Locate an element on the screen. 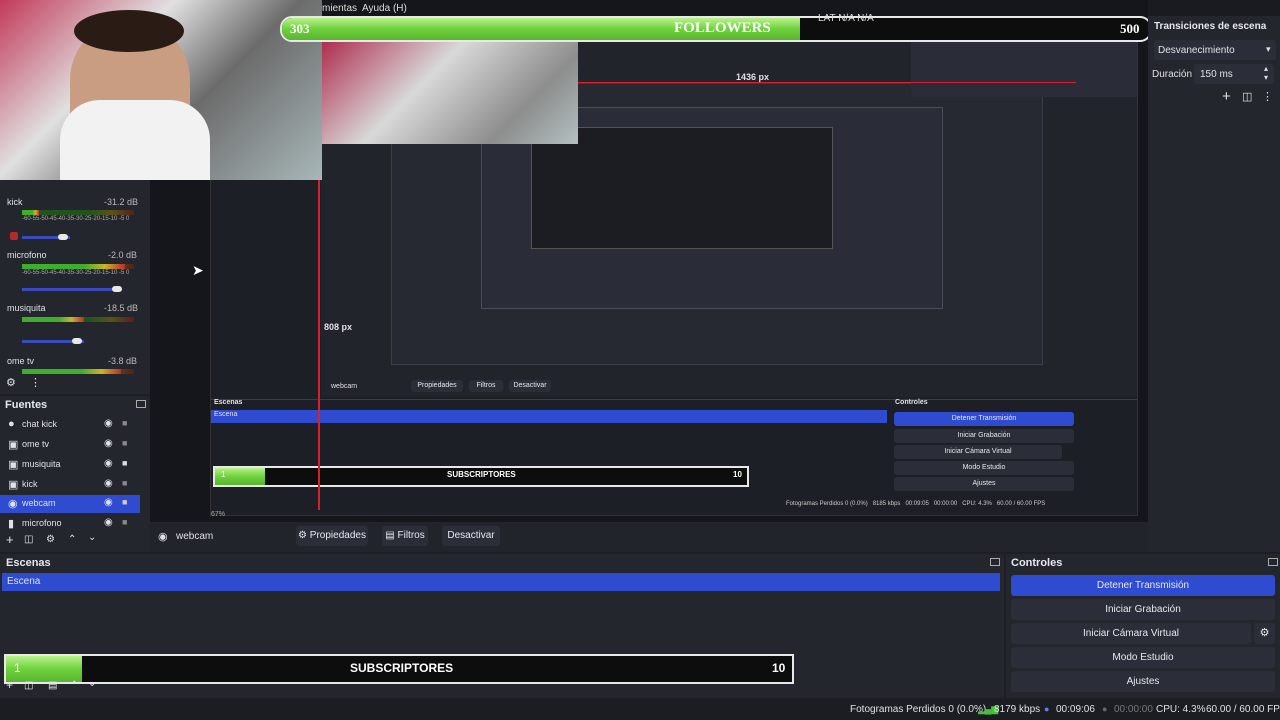  width-measure-label: 1436 px is located at coordinates (753, 77).